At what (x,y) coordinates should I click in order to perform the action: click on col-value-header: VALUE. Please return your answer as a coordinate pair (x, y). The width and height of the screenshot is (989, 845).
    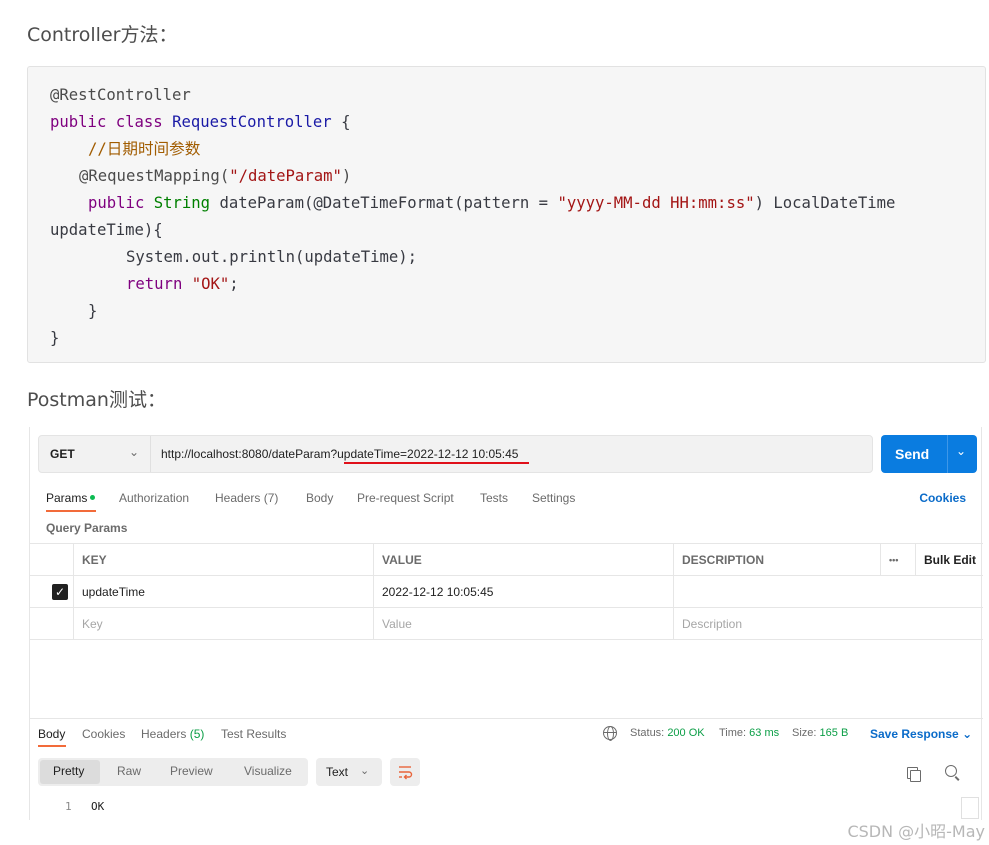
    Looking at the image, I should click on (523, 560).